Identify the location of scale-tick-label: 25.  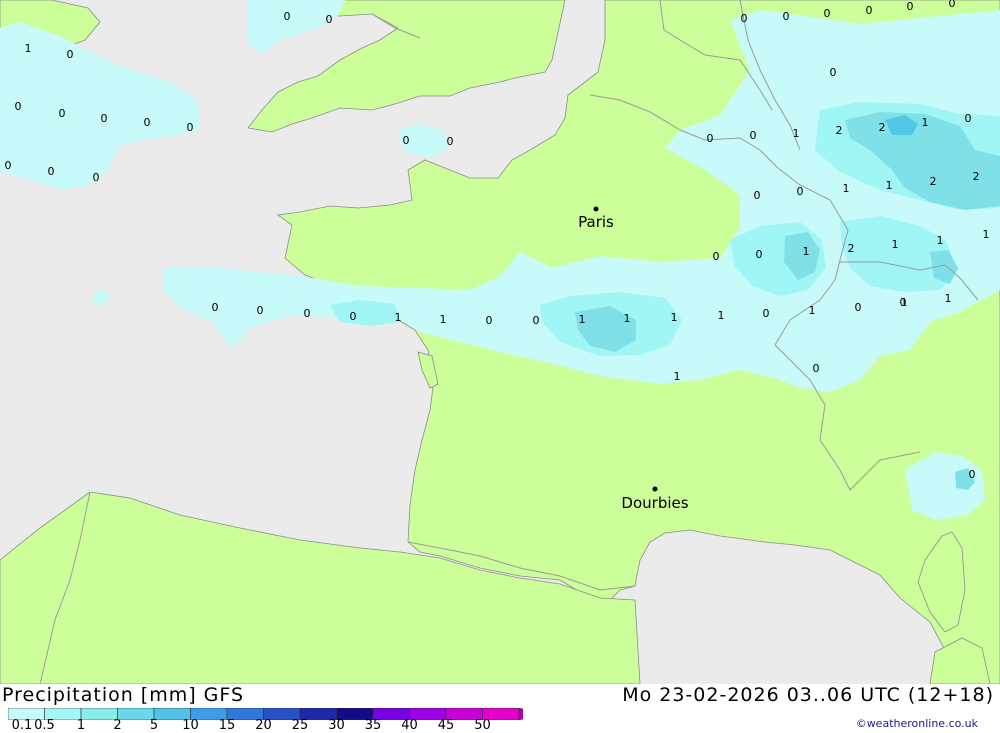
(300, 725).